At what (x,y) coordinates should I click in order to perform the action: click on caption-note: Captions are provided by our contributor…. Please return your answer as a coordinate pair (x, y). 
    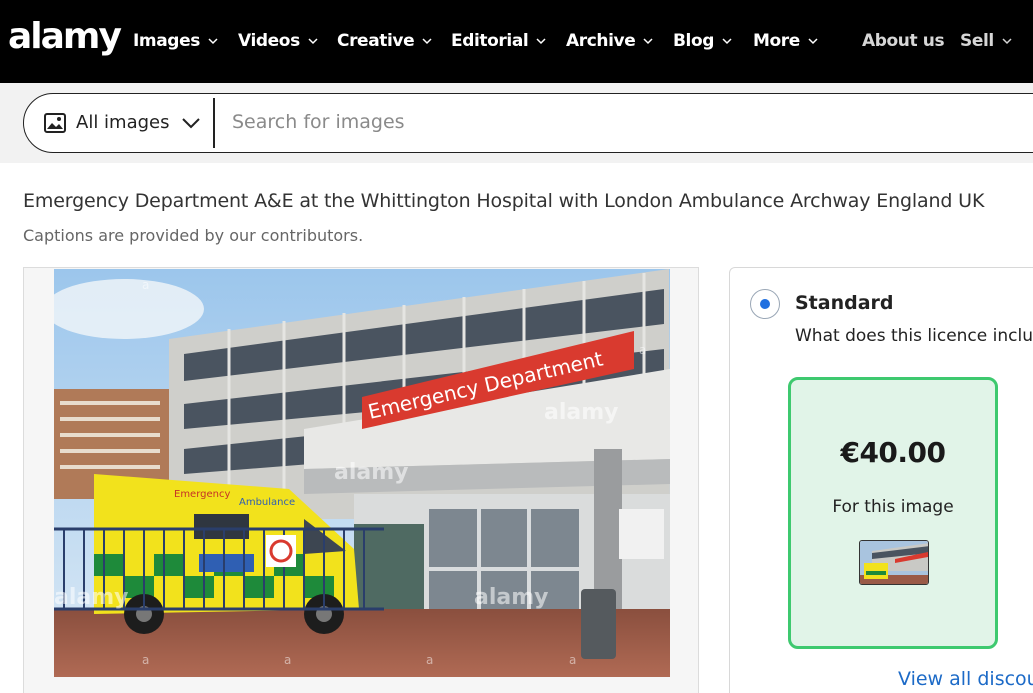
    Looking at the image, I should click on (193, 235).